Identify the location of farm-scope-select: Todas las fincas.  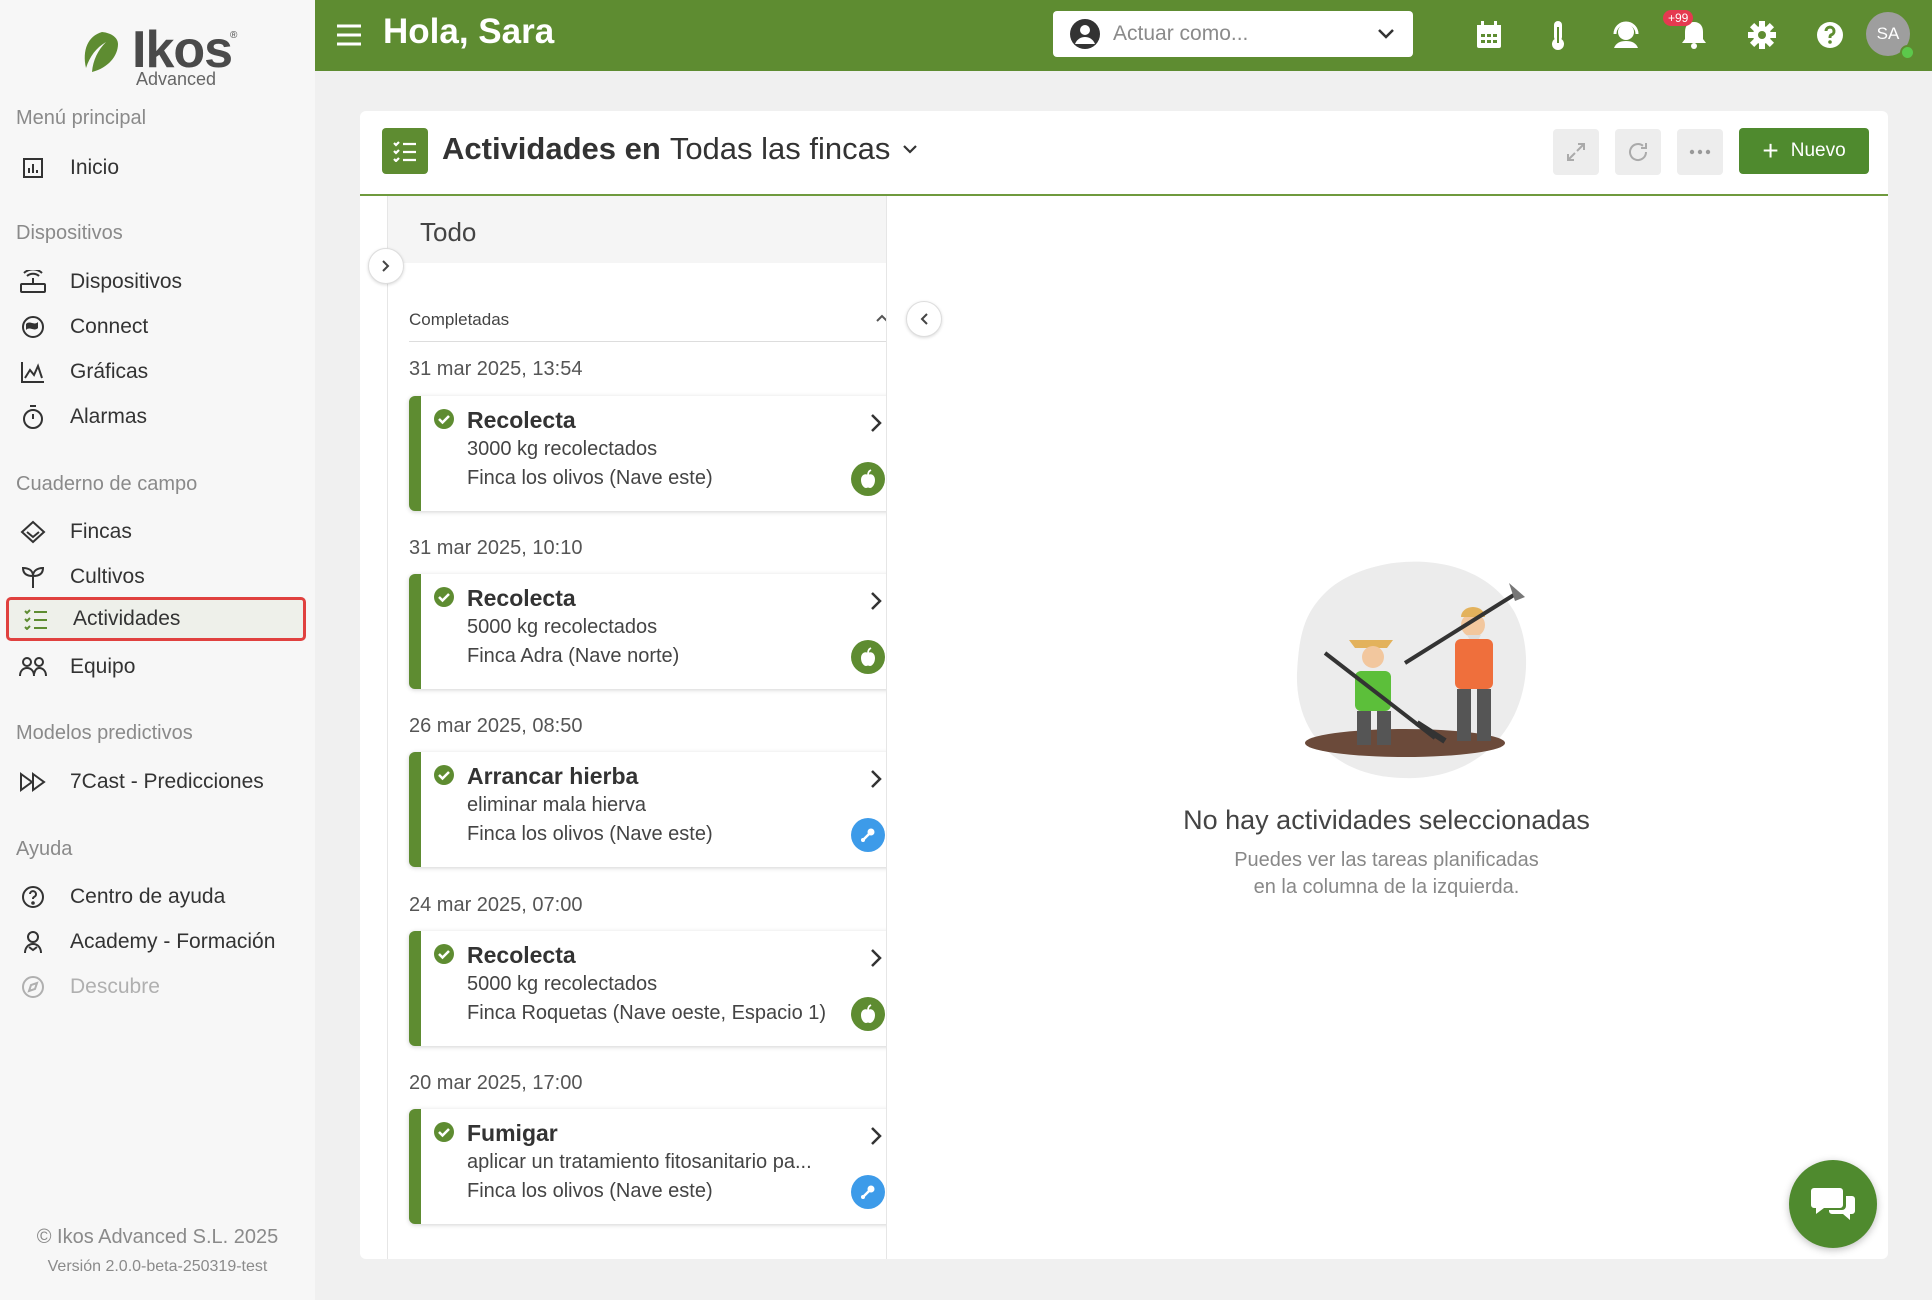
(780, 149).